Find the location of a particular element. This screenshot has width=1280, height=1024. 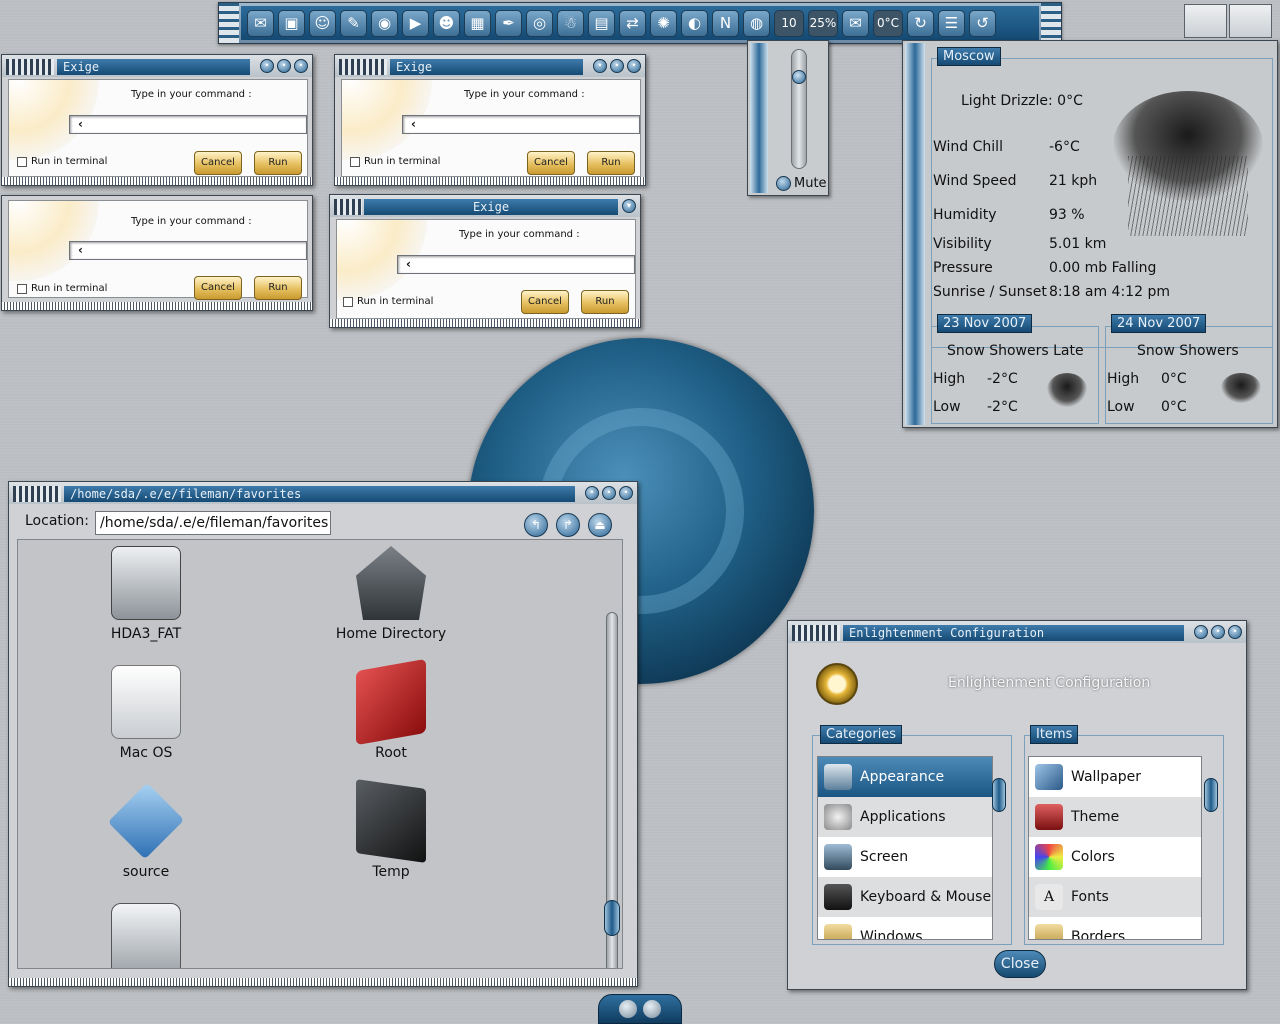

titlebar: Enlightenment Configuration • • • is located at coordinates (1017, 632).